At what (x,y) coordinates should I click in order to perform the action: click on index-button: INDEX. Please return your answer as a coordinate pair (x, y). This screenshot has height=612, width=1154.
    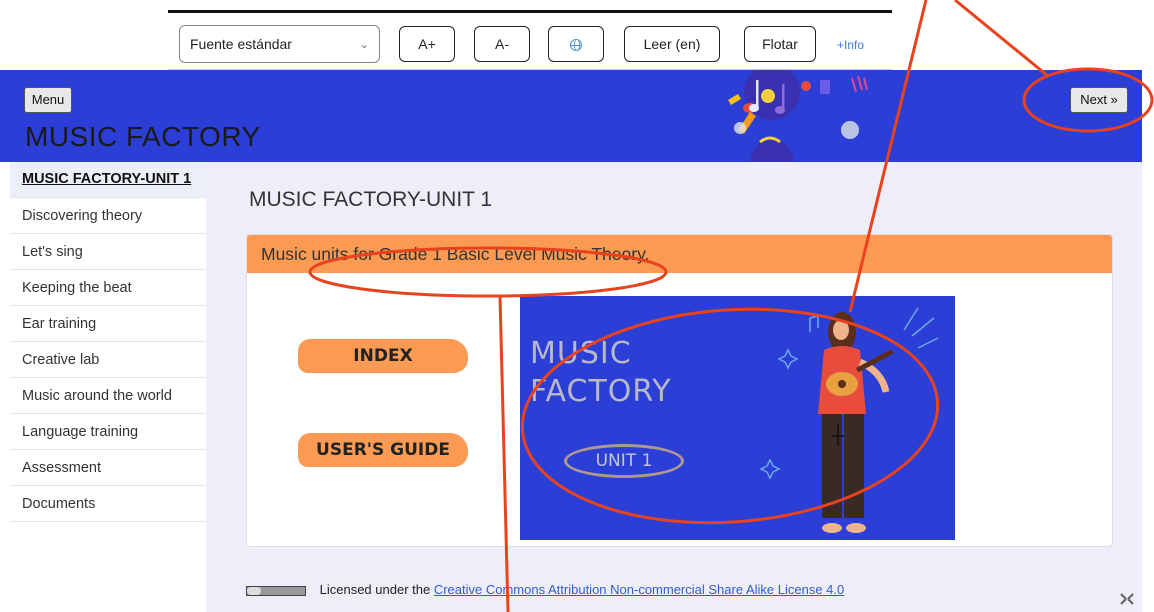
    Looking at the image, I should click on (383, 356).